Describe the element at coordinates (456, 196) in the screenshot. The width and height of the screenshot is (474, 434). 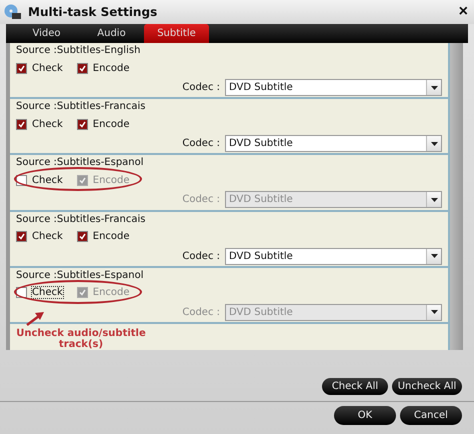
I see `scrollbar` at that location.